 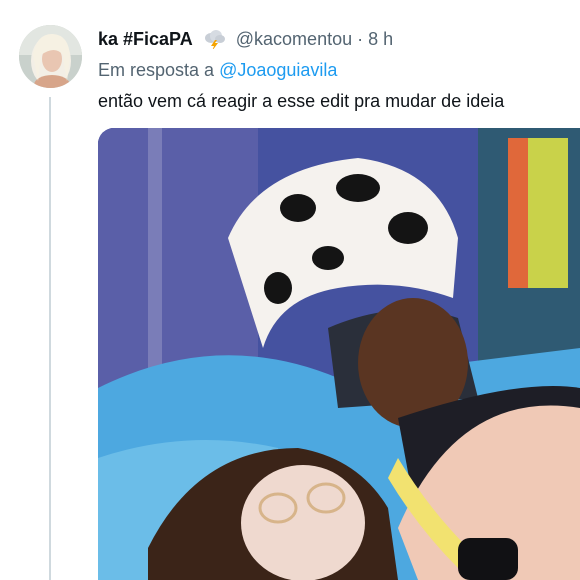 I want to click on cloud-lightning-icon, so click(x=214, y=40).